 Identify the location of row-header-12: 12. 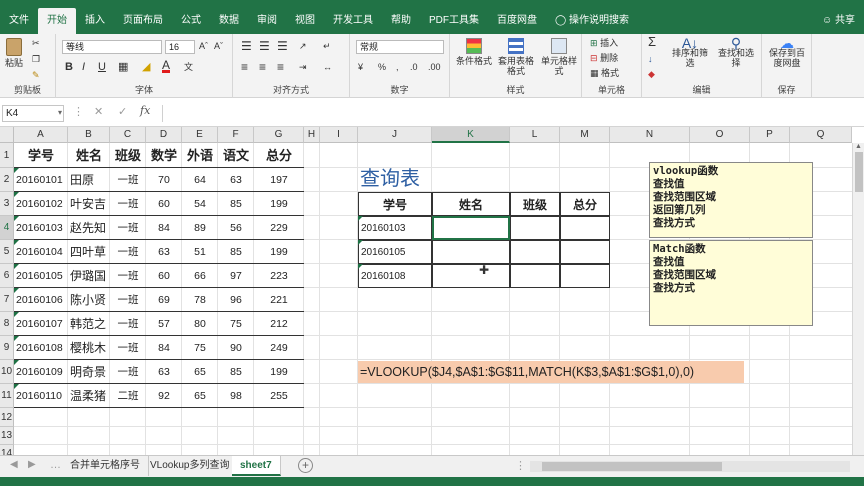
(7, 417).